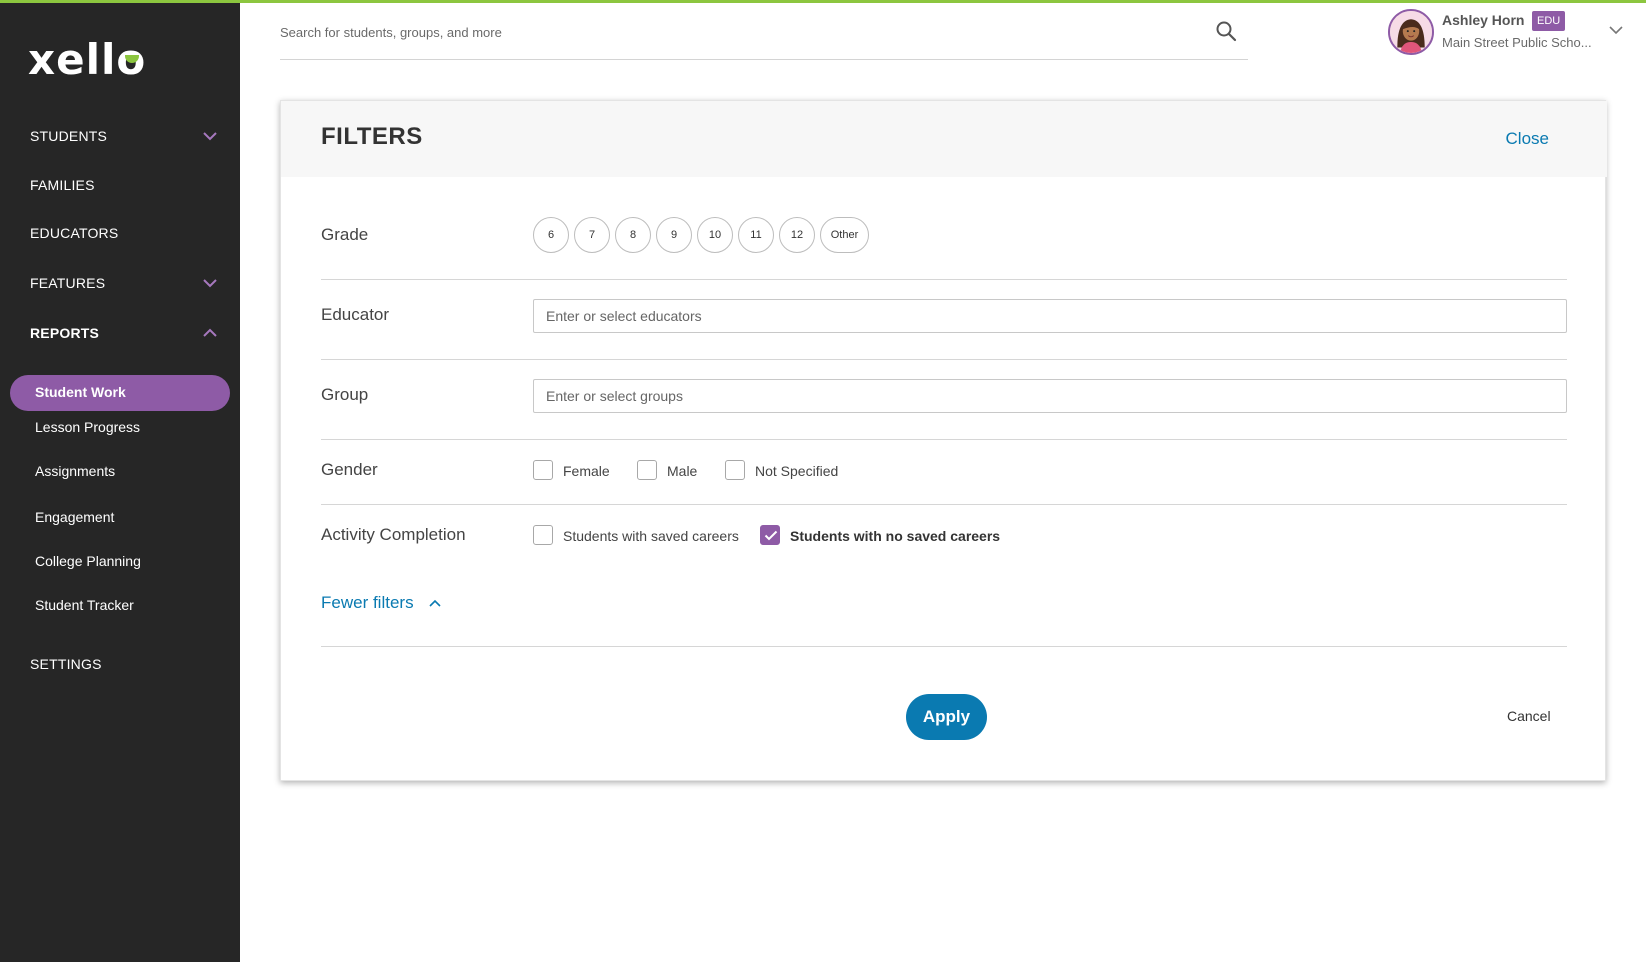 The image size is (1646, 962). Describe the element at coordinates (715, 235) in the screenshot. I see `grade-option-10: 10` at that location.